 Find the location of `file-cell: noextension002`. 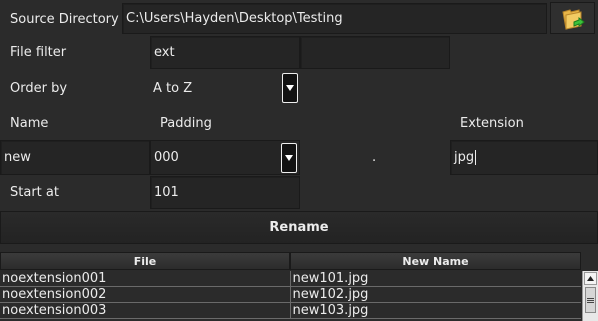

file-cell: noextension002 is located at coordinates (145, 295).